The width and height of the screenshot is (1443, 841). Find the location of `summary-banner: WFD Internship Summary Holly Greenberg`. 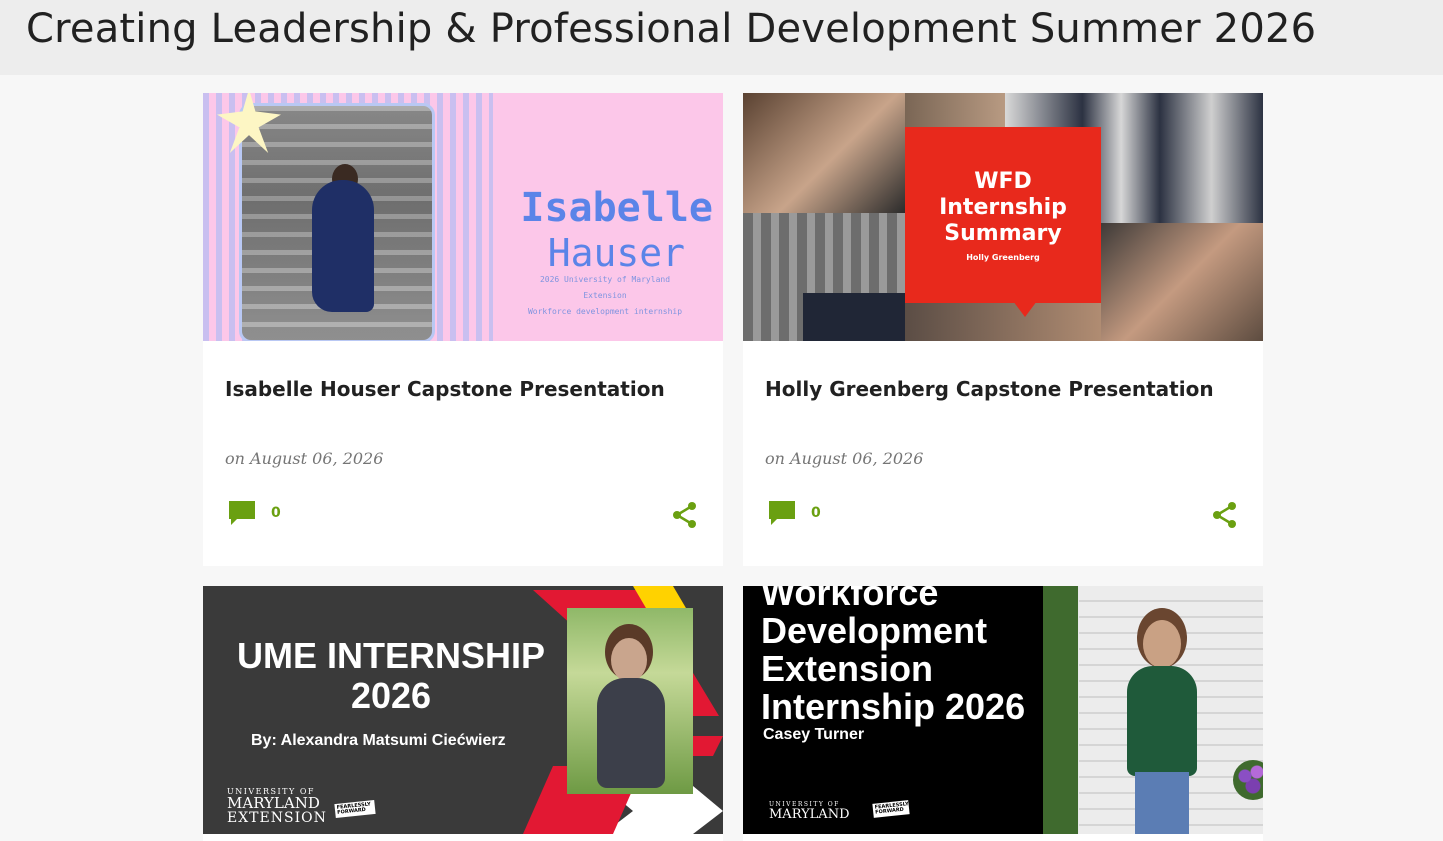

summary-banner: WFD Internship Summary Holly Greenberg is located at coordinates (1003, 215).